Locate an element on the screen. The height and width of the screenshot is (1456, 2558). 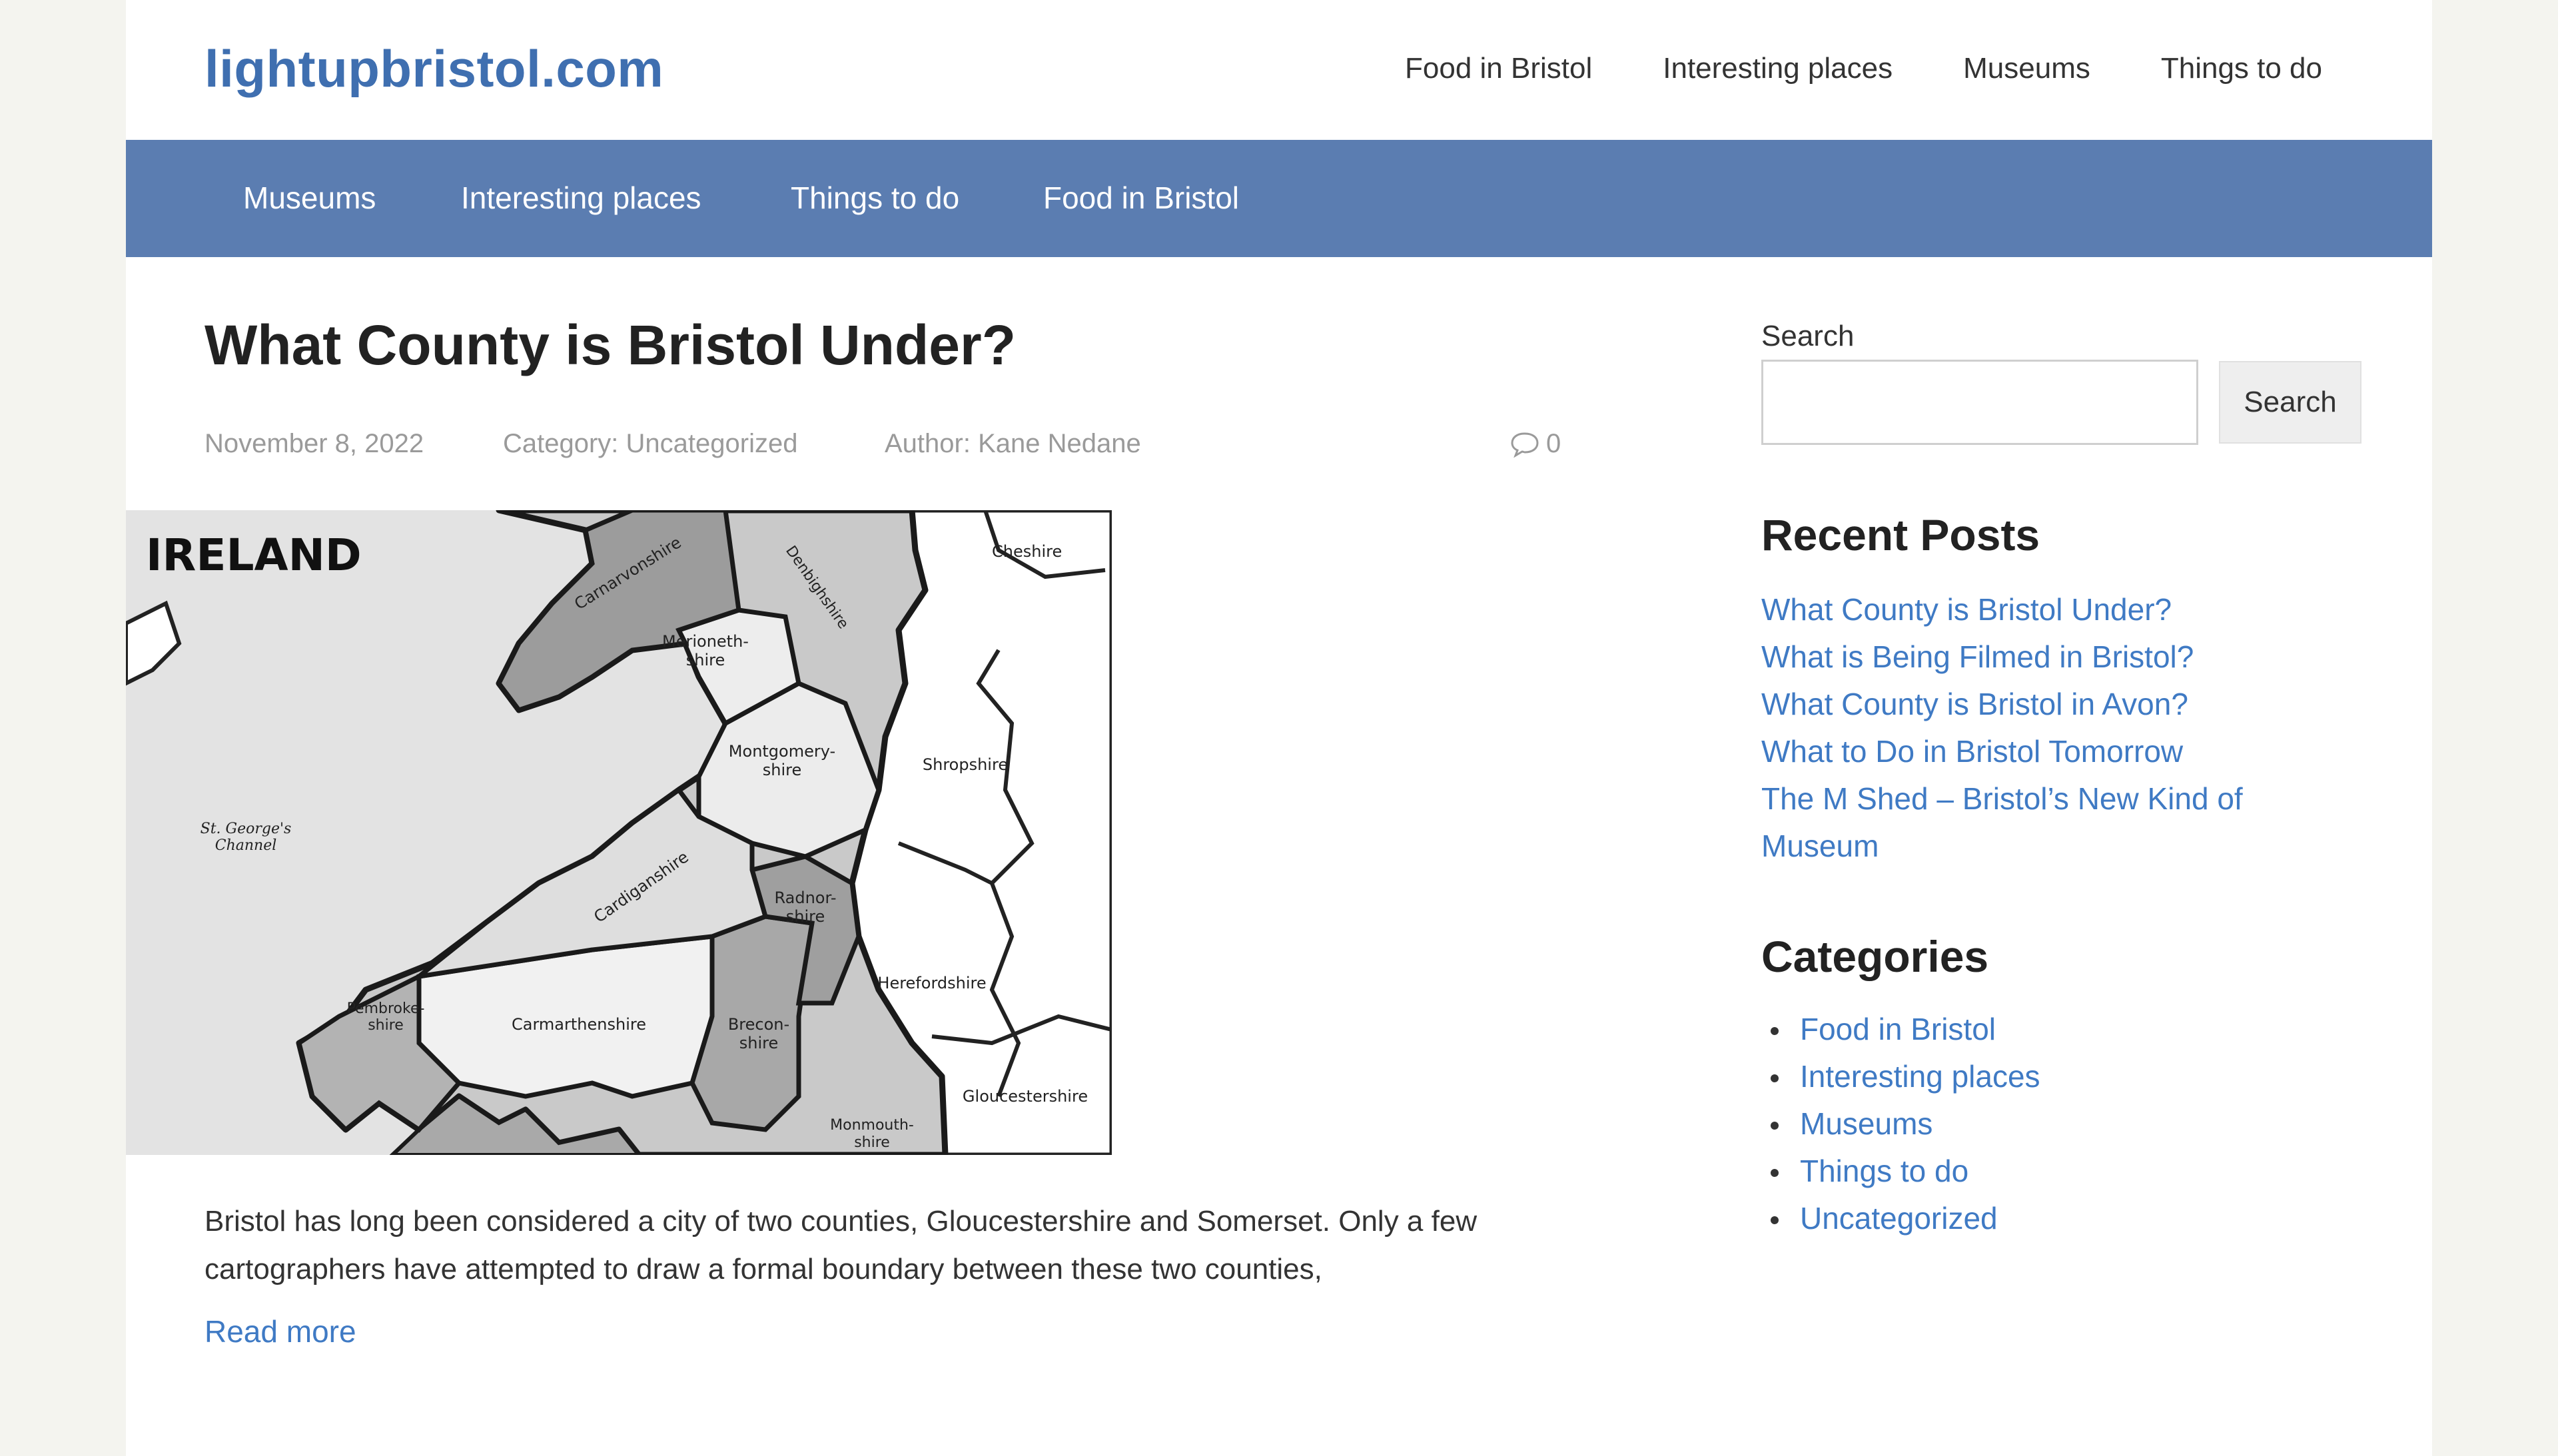
category-link-uncategorized: Uncategorized is located at coordinates (1899, 1218).